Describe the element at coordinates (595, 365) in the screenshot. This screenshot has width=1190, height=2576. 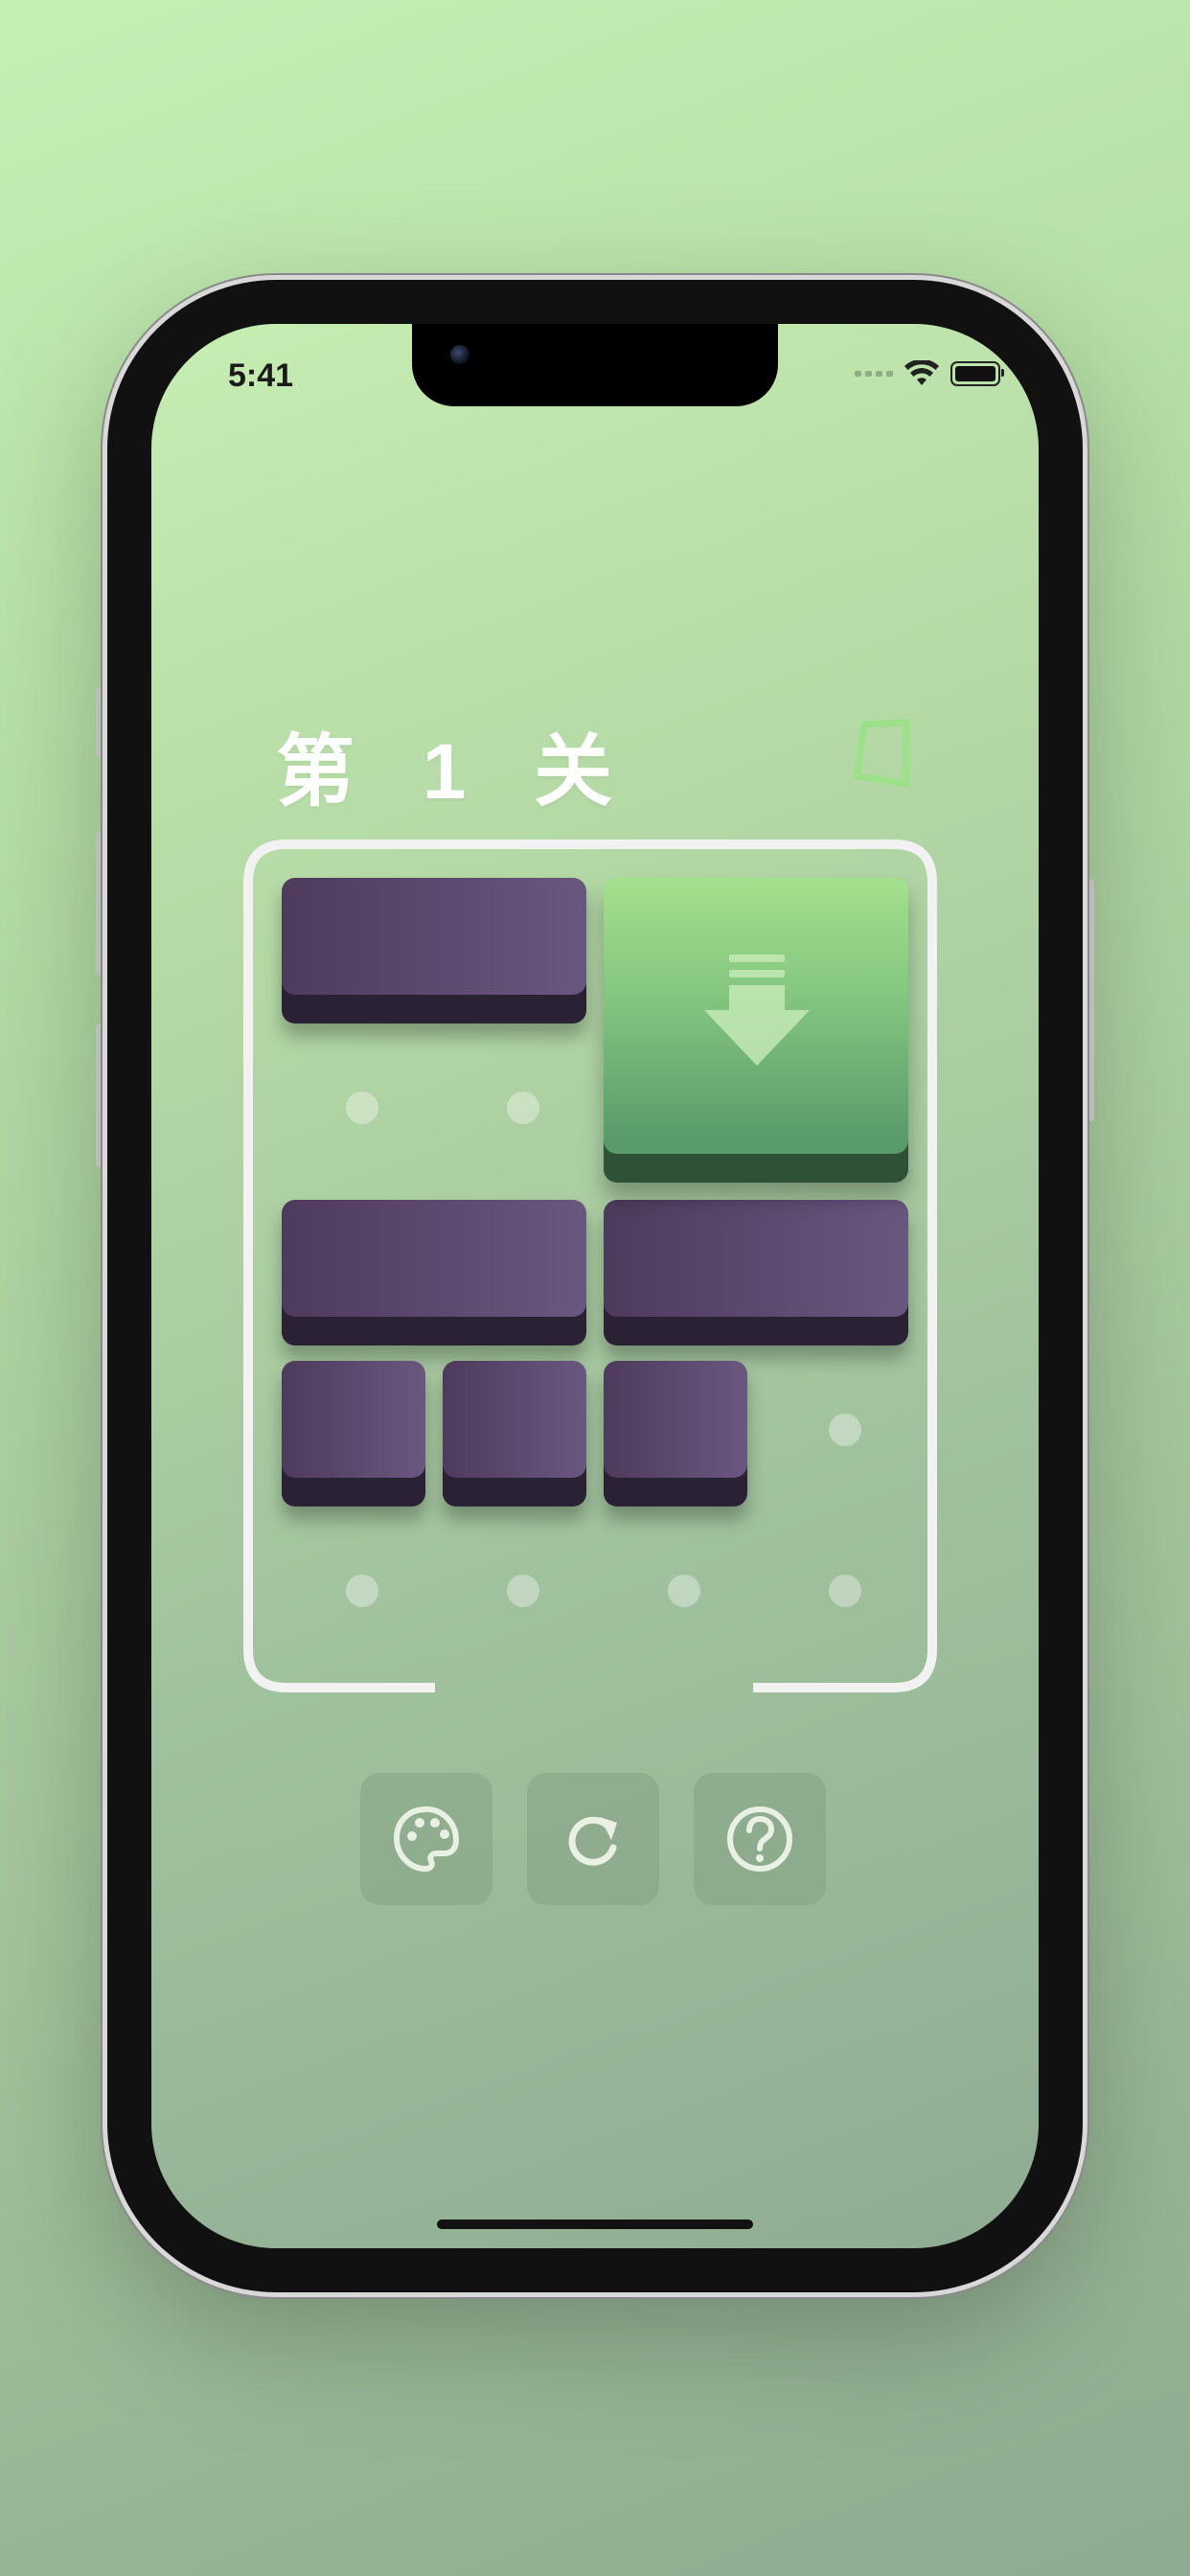
I see `notch` at that location.